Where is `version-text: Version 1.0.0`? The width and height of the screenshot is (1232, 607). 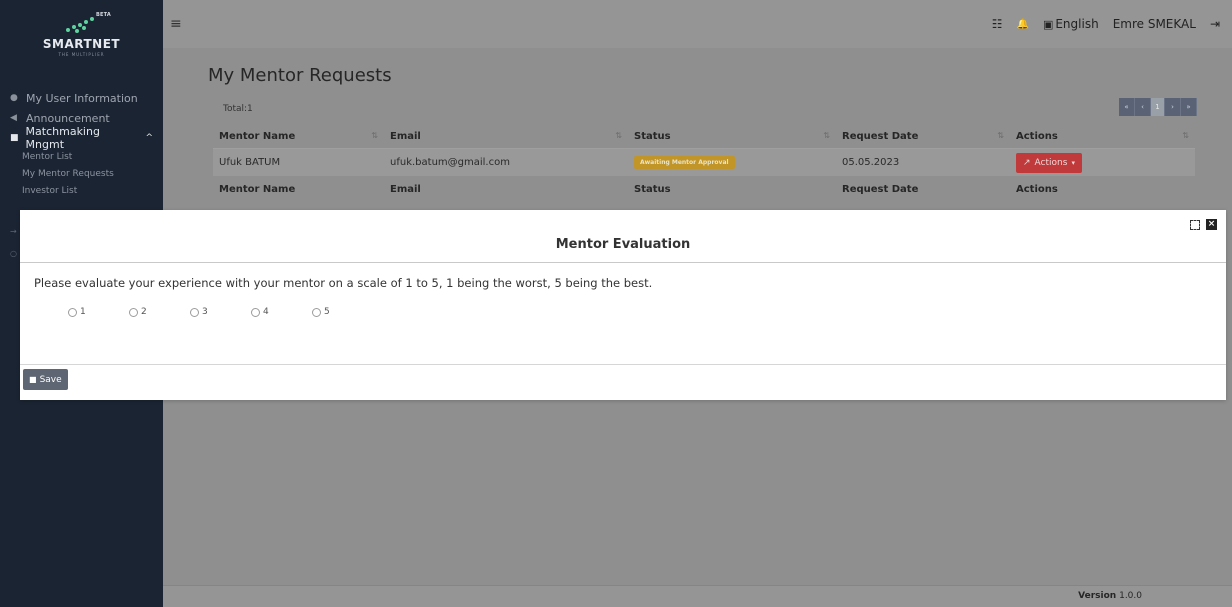 version-text: Version 1.0.0 is located at coordinates (1110, 596).